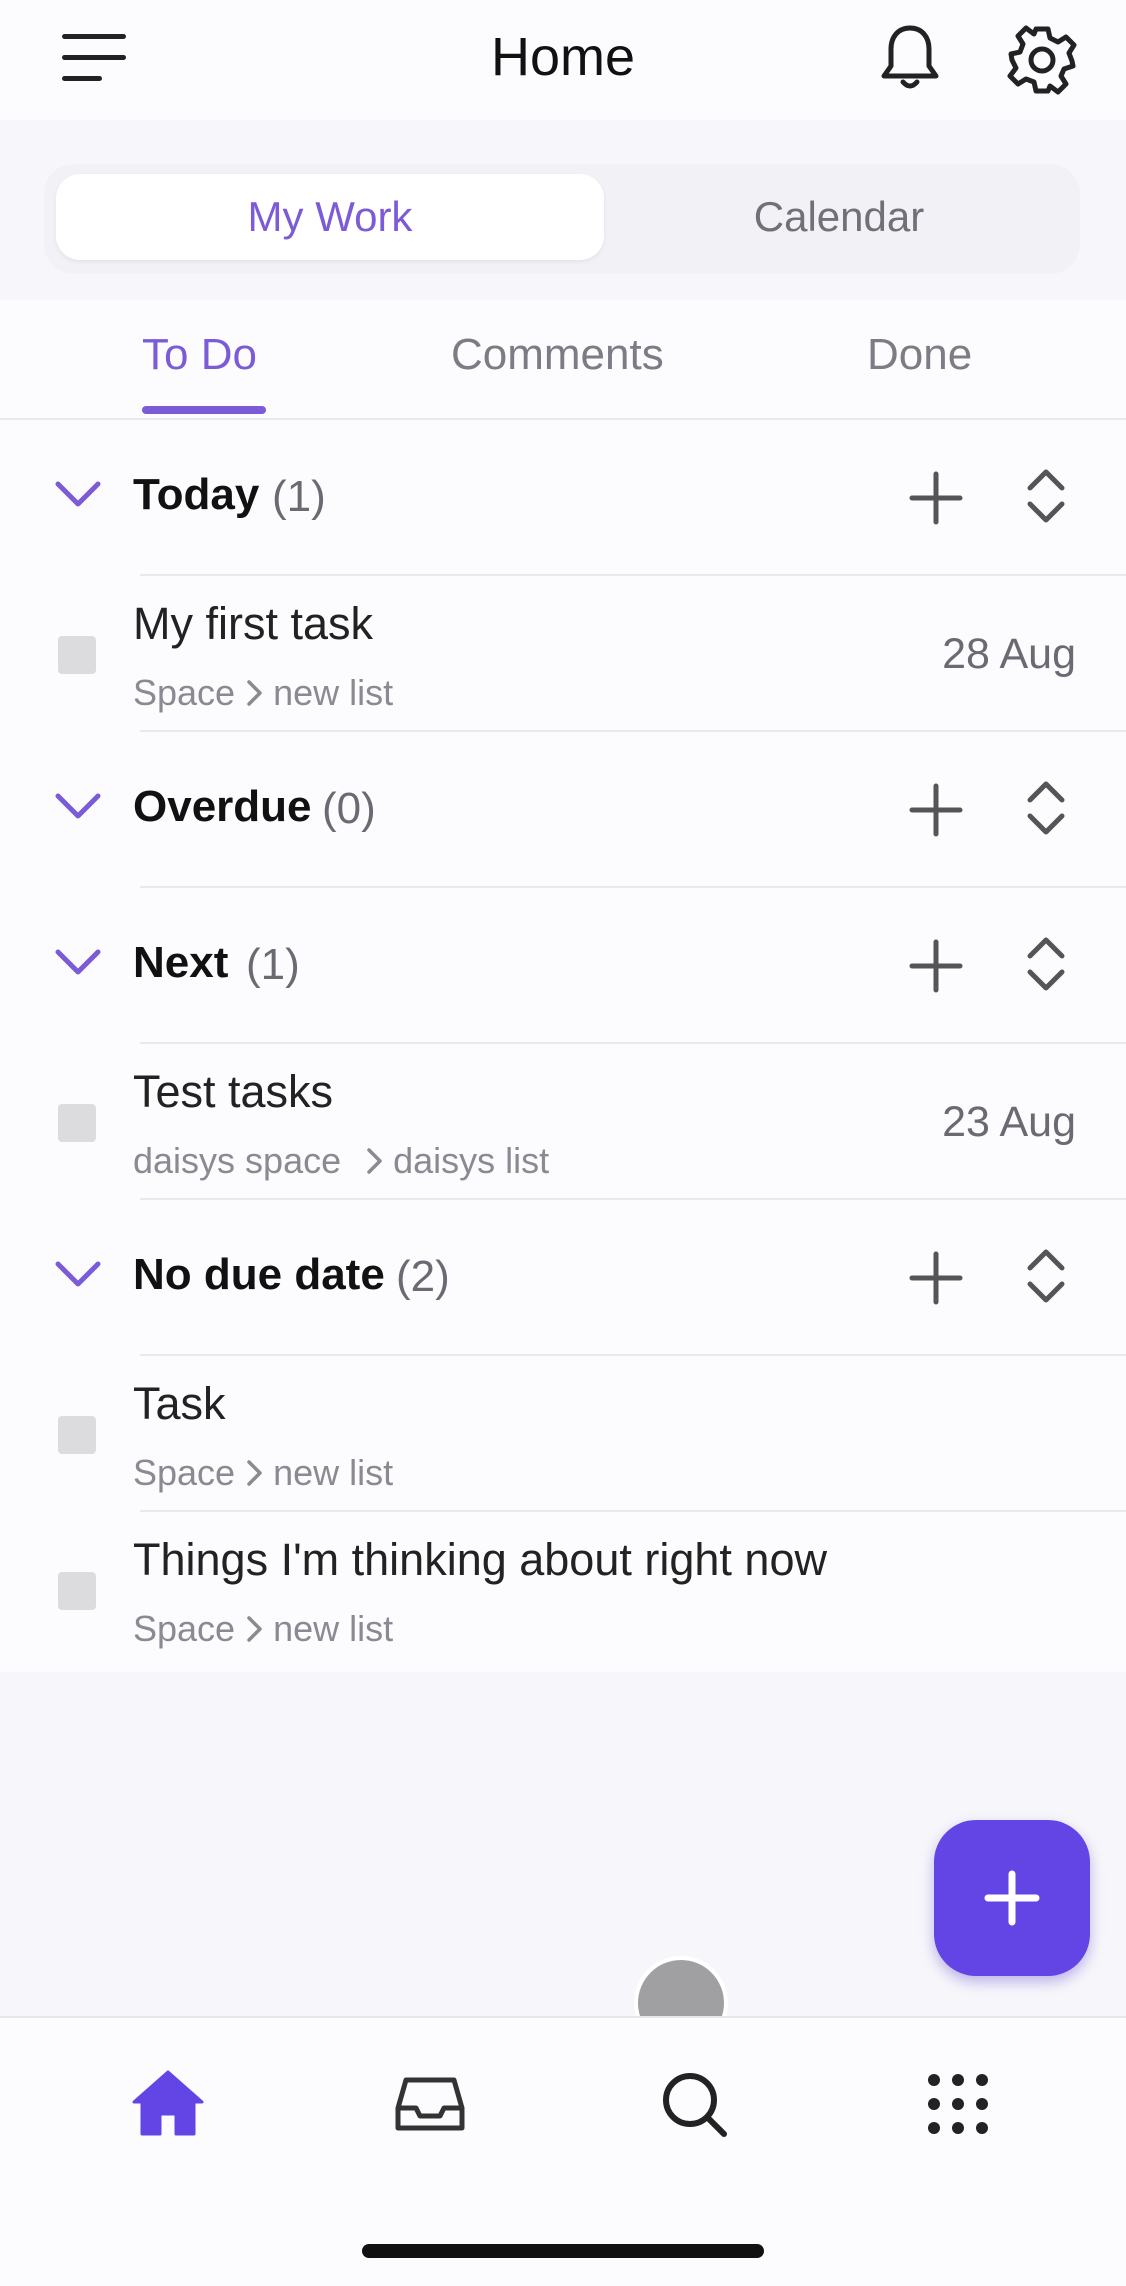 The width and height of the screenshot is (1126, 2286). Describe the element at coordinates (919, 355) in the screenshot. I see `tab-done: Done` at that location.